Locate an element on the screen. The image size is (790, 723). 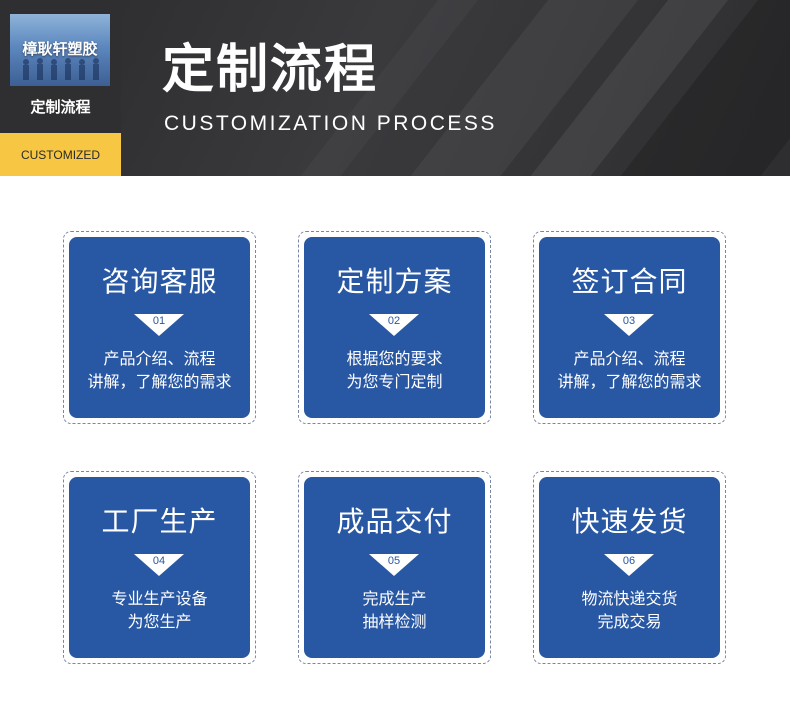
step-card-production: 工厂生产 04 专业生产设备 为您生产 is located at coordinates (159, 567).